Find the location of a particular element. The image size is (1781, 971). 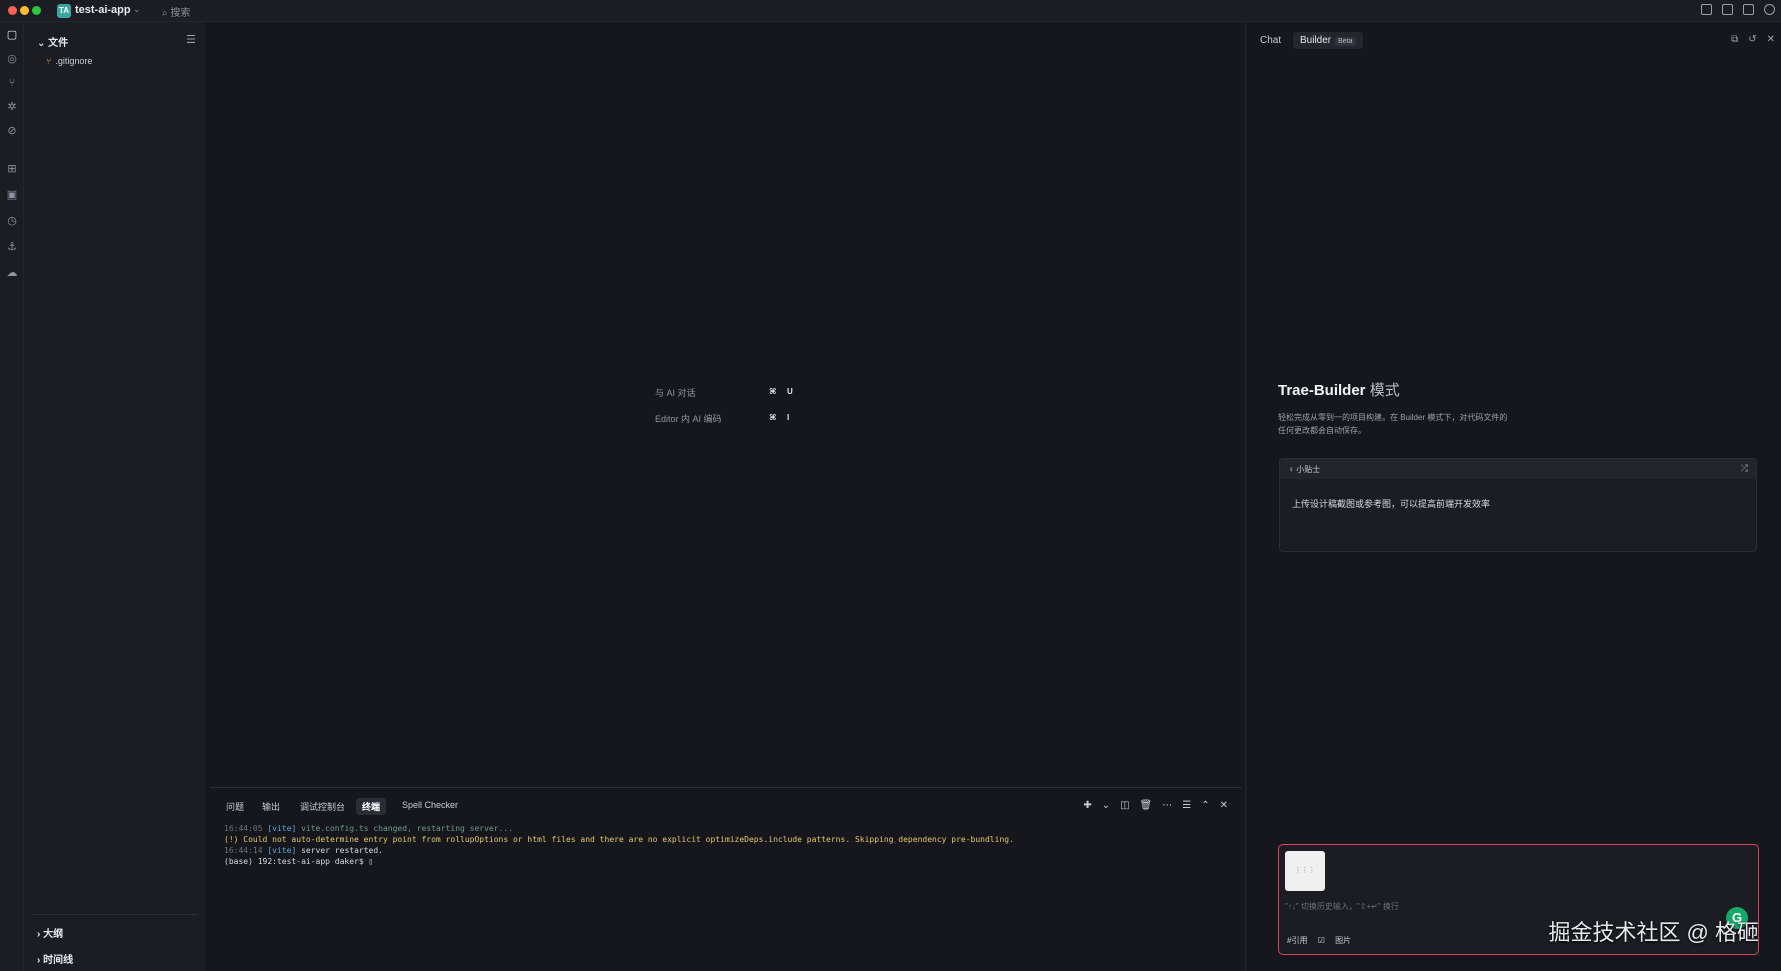

explorer-header: ⌄ 文件 is located at coordinates (52, 41).